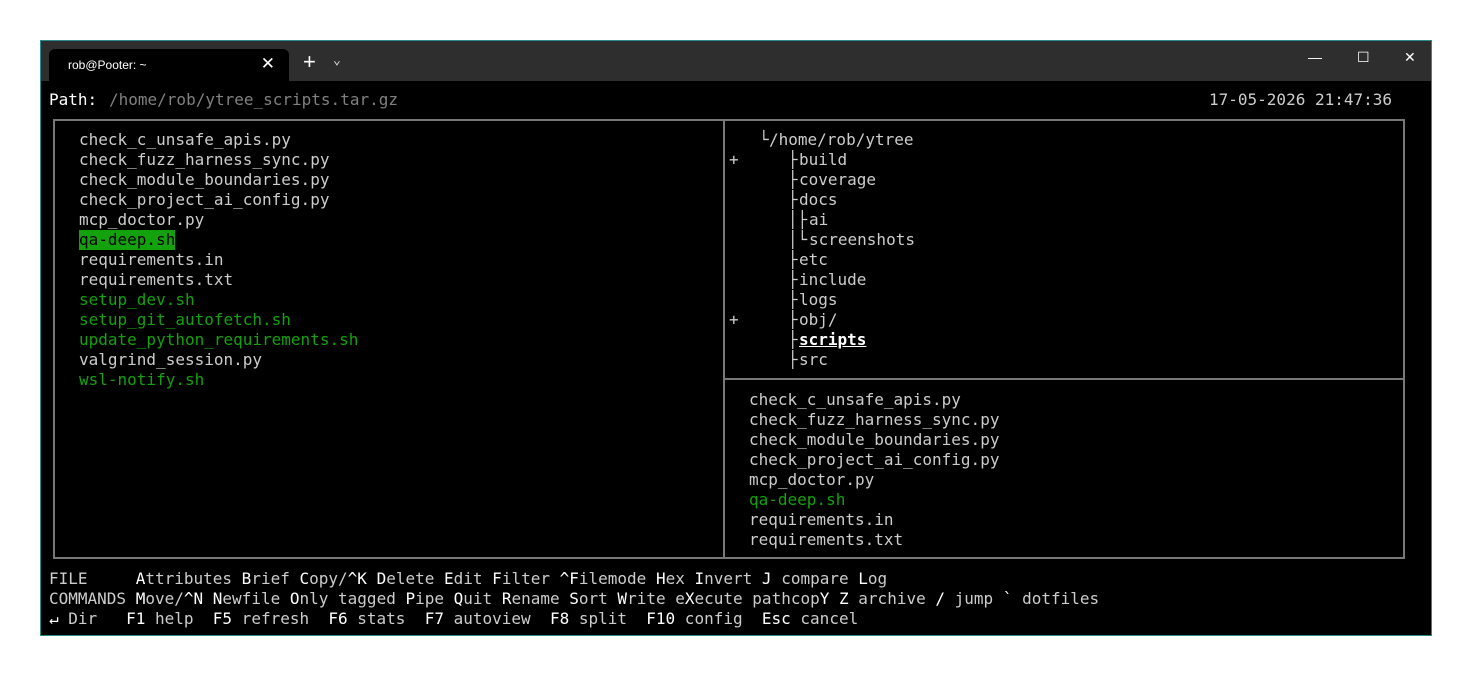 Image resolution: width=1474 pixels, height=678 pixels. What do you see at coordinates (204, 160) in the screenshot?
I see `left-file-item: check_fuzz_harness_sync.py` at bounding box center [204, 160].